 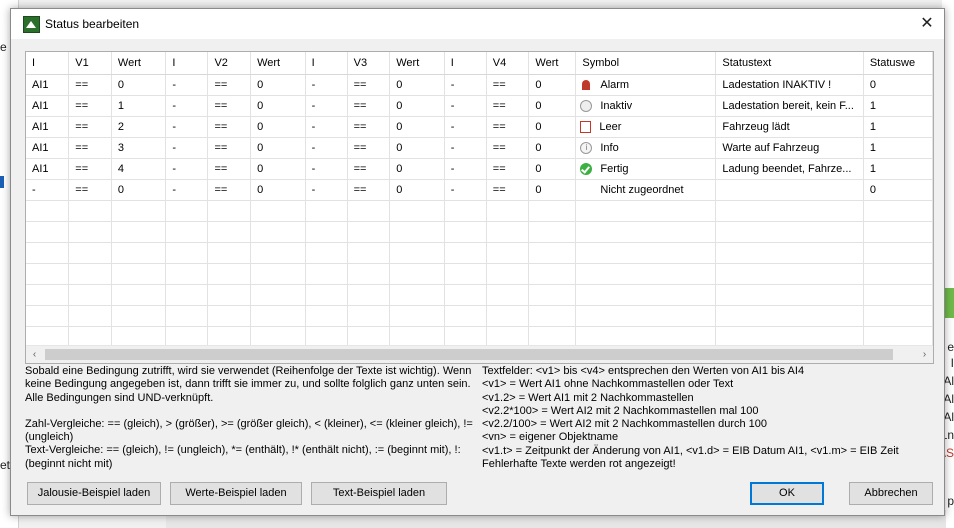 I want to click on table-cell: Fahrzeug lädt, so click(x=789, y=127).